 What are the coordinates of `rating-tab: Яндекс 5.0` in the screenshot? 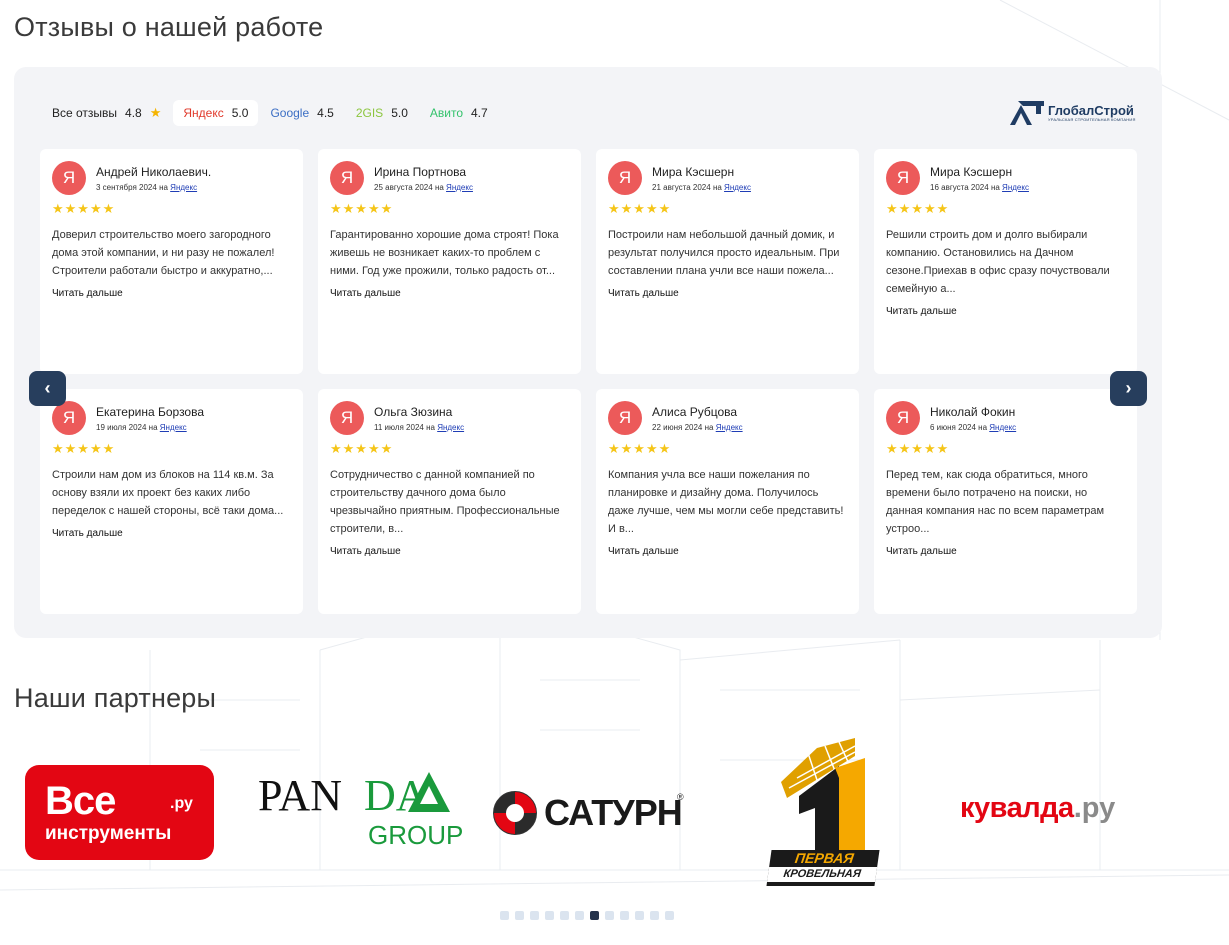 It's located at (216, 113).